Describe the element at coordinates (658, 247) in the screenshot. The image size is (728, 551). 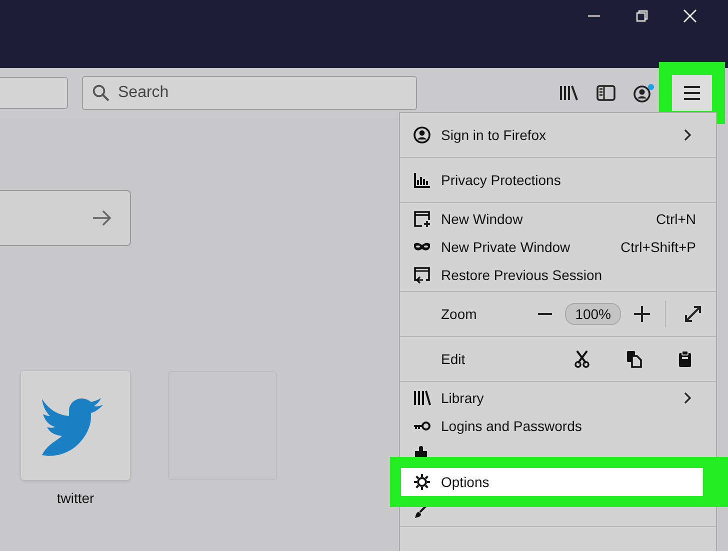
I see `shortcut-label: Ctrl+Shift+P` at that location.